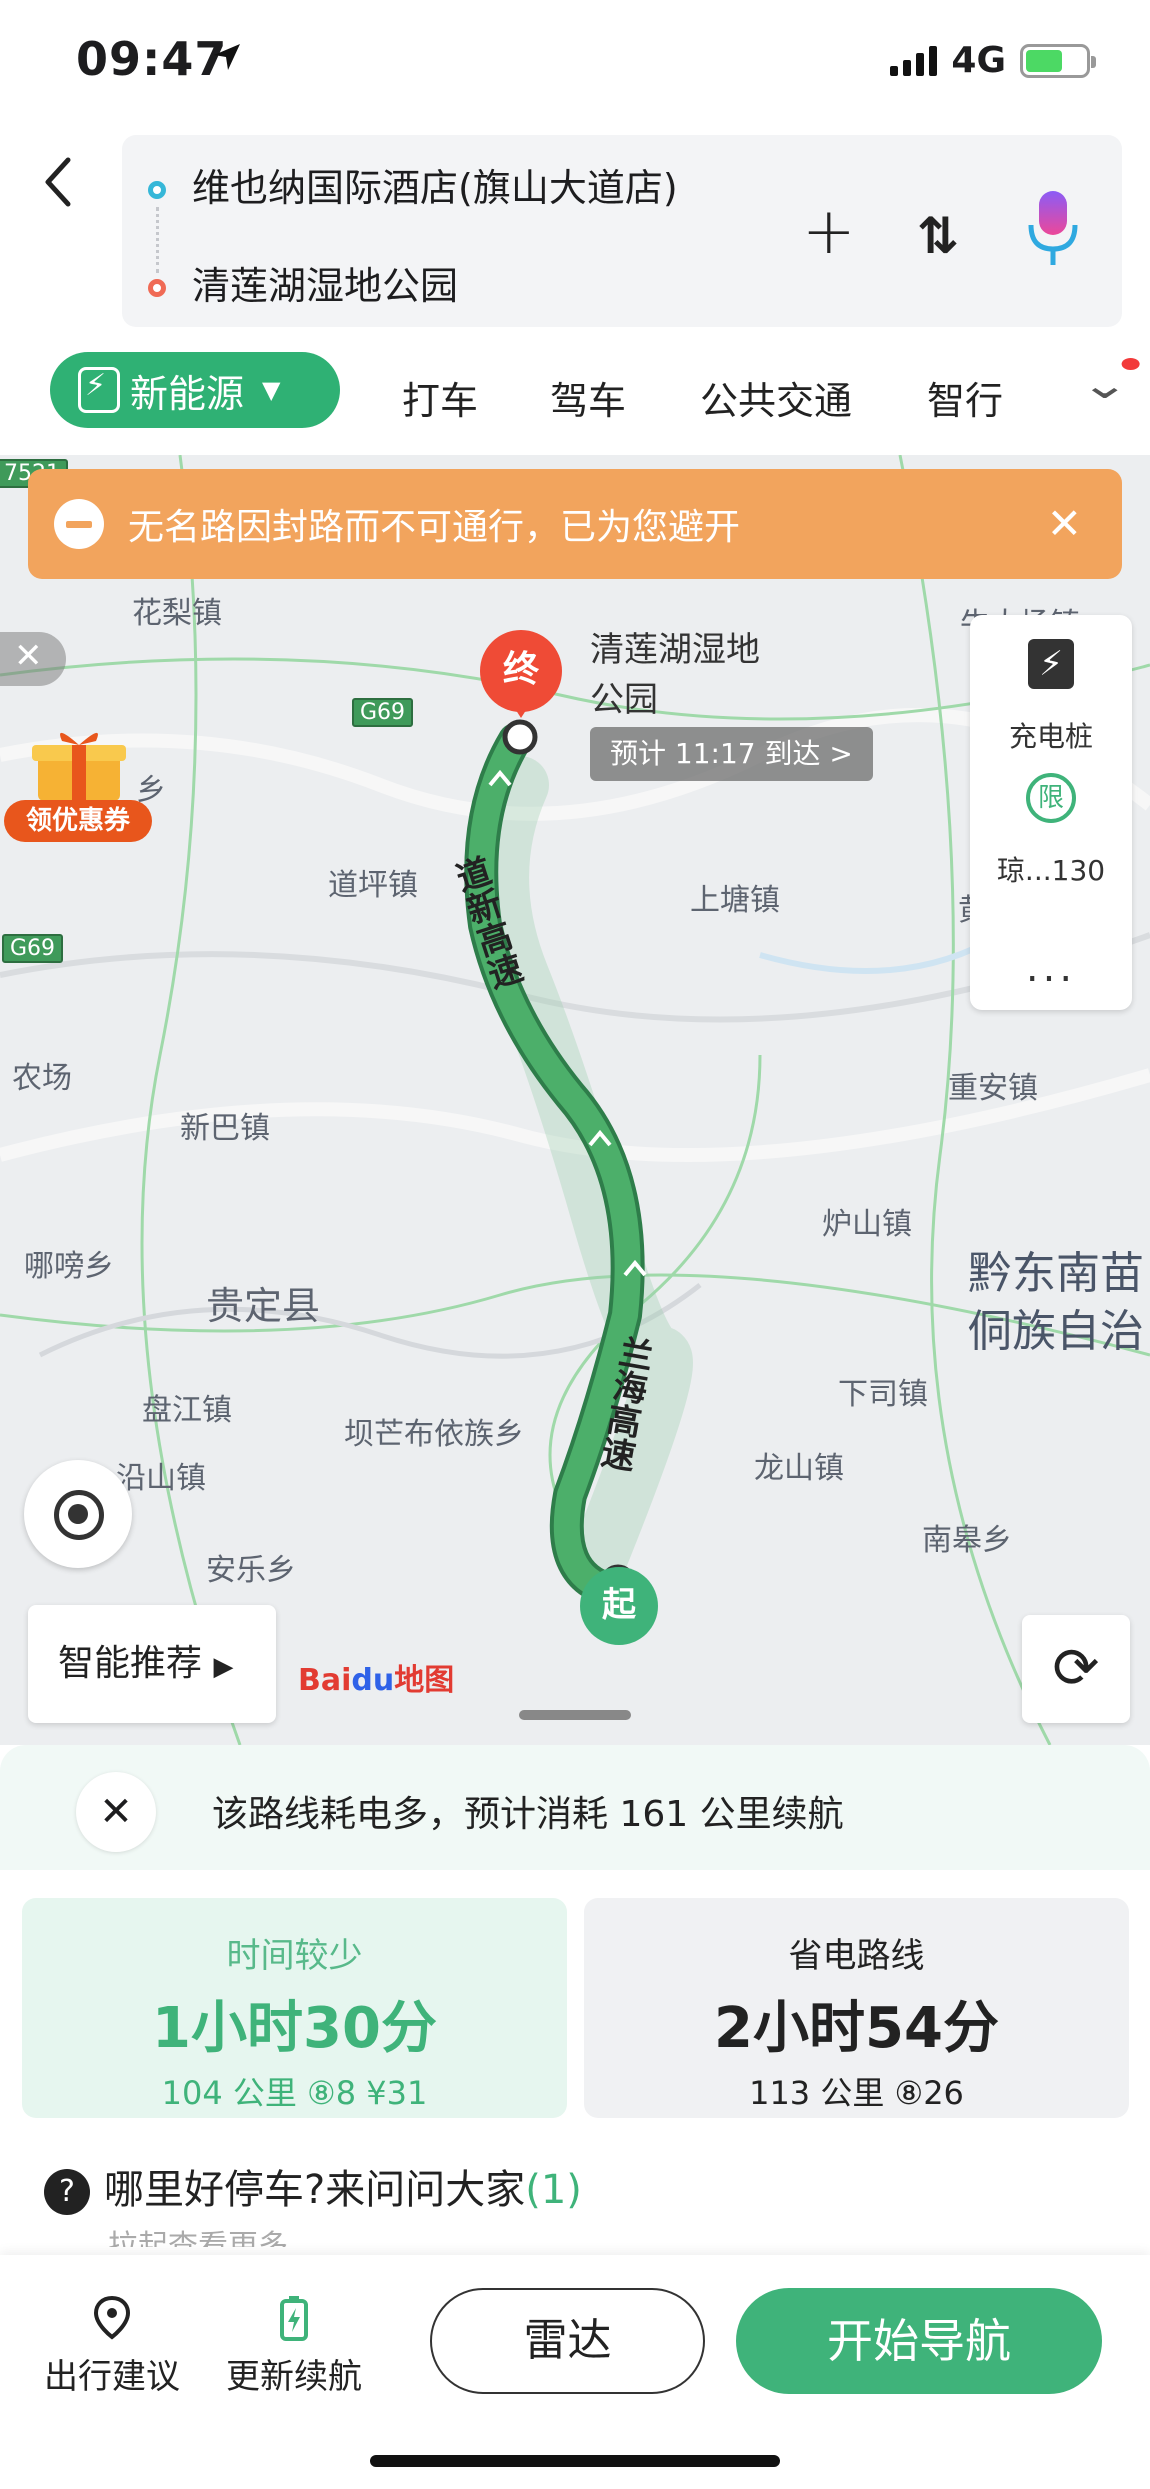 This screenshot has width=1150, height=2489. Describe the element at coordinates (187, 1410) in the screenshot. I see `place-label: 盘江镇` at that location.